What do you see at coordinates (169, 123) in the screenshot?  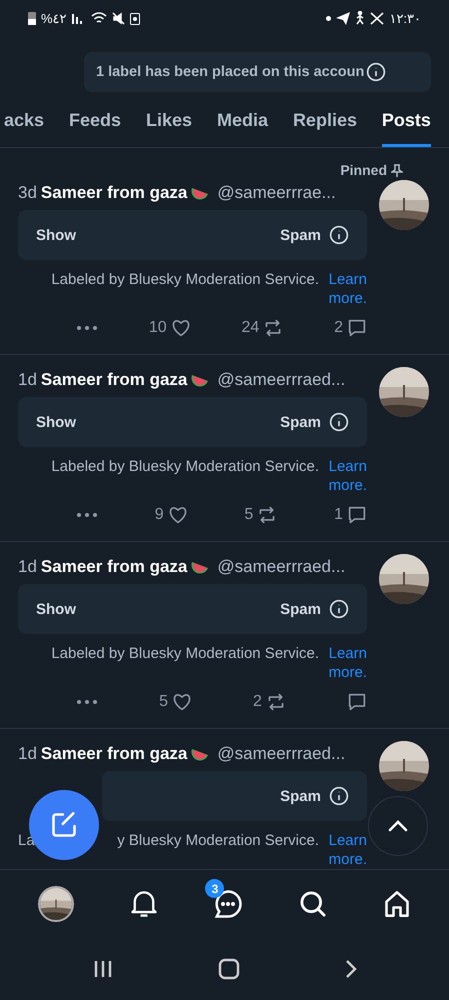 I see `profile-tab: Likes` at bounding box center [169, 123].